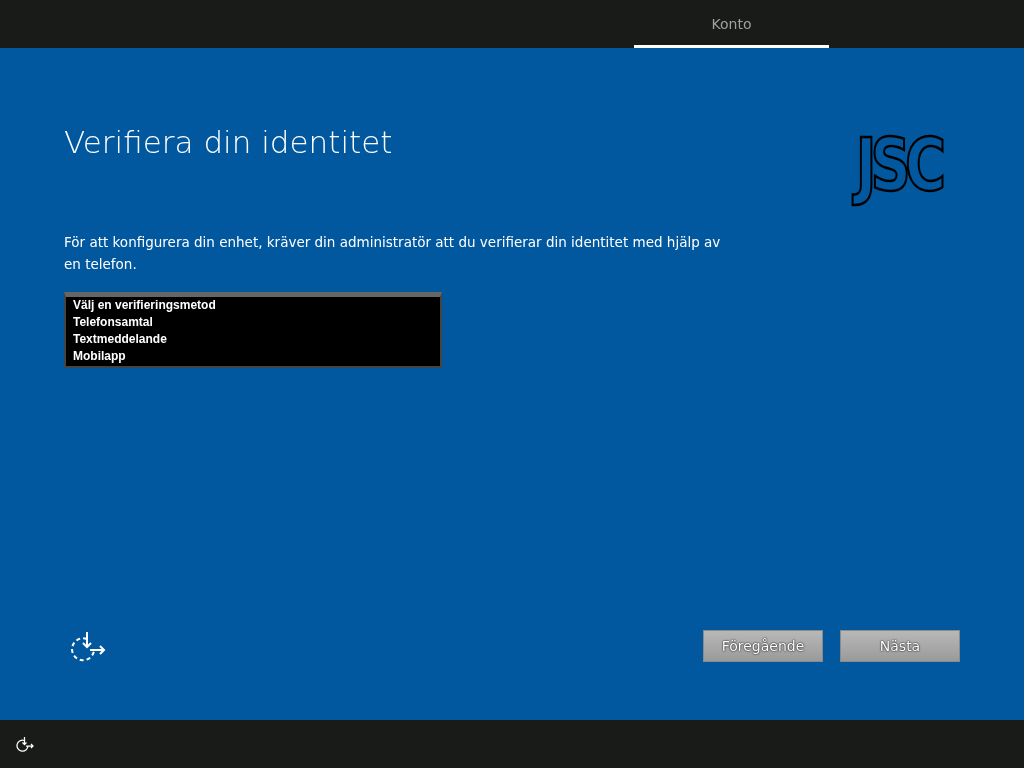 This screenshot has width=1024, height=768. What do you see at coordinates (228, 142) in the screenshot?
I see `page-title: Verifiera din identitet` at bounding box center [228, 142].